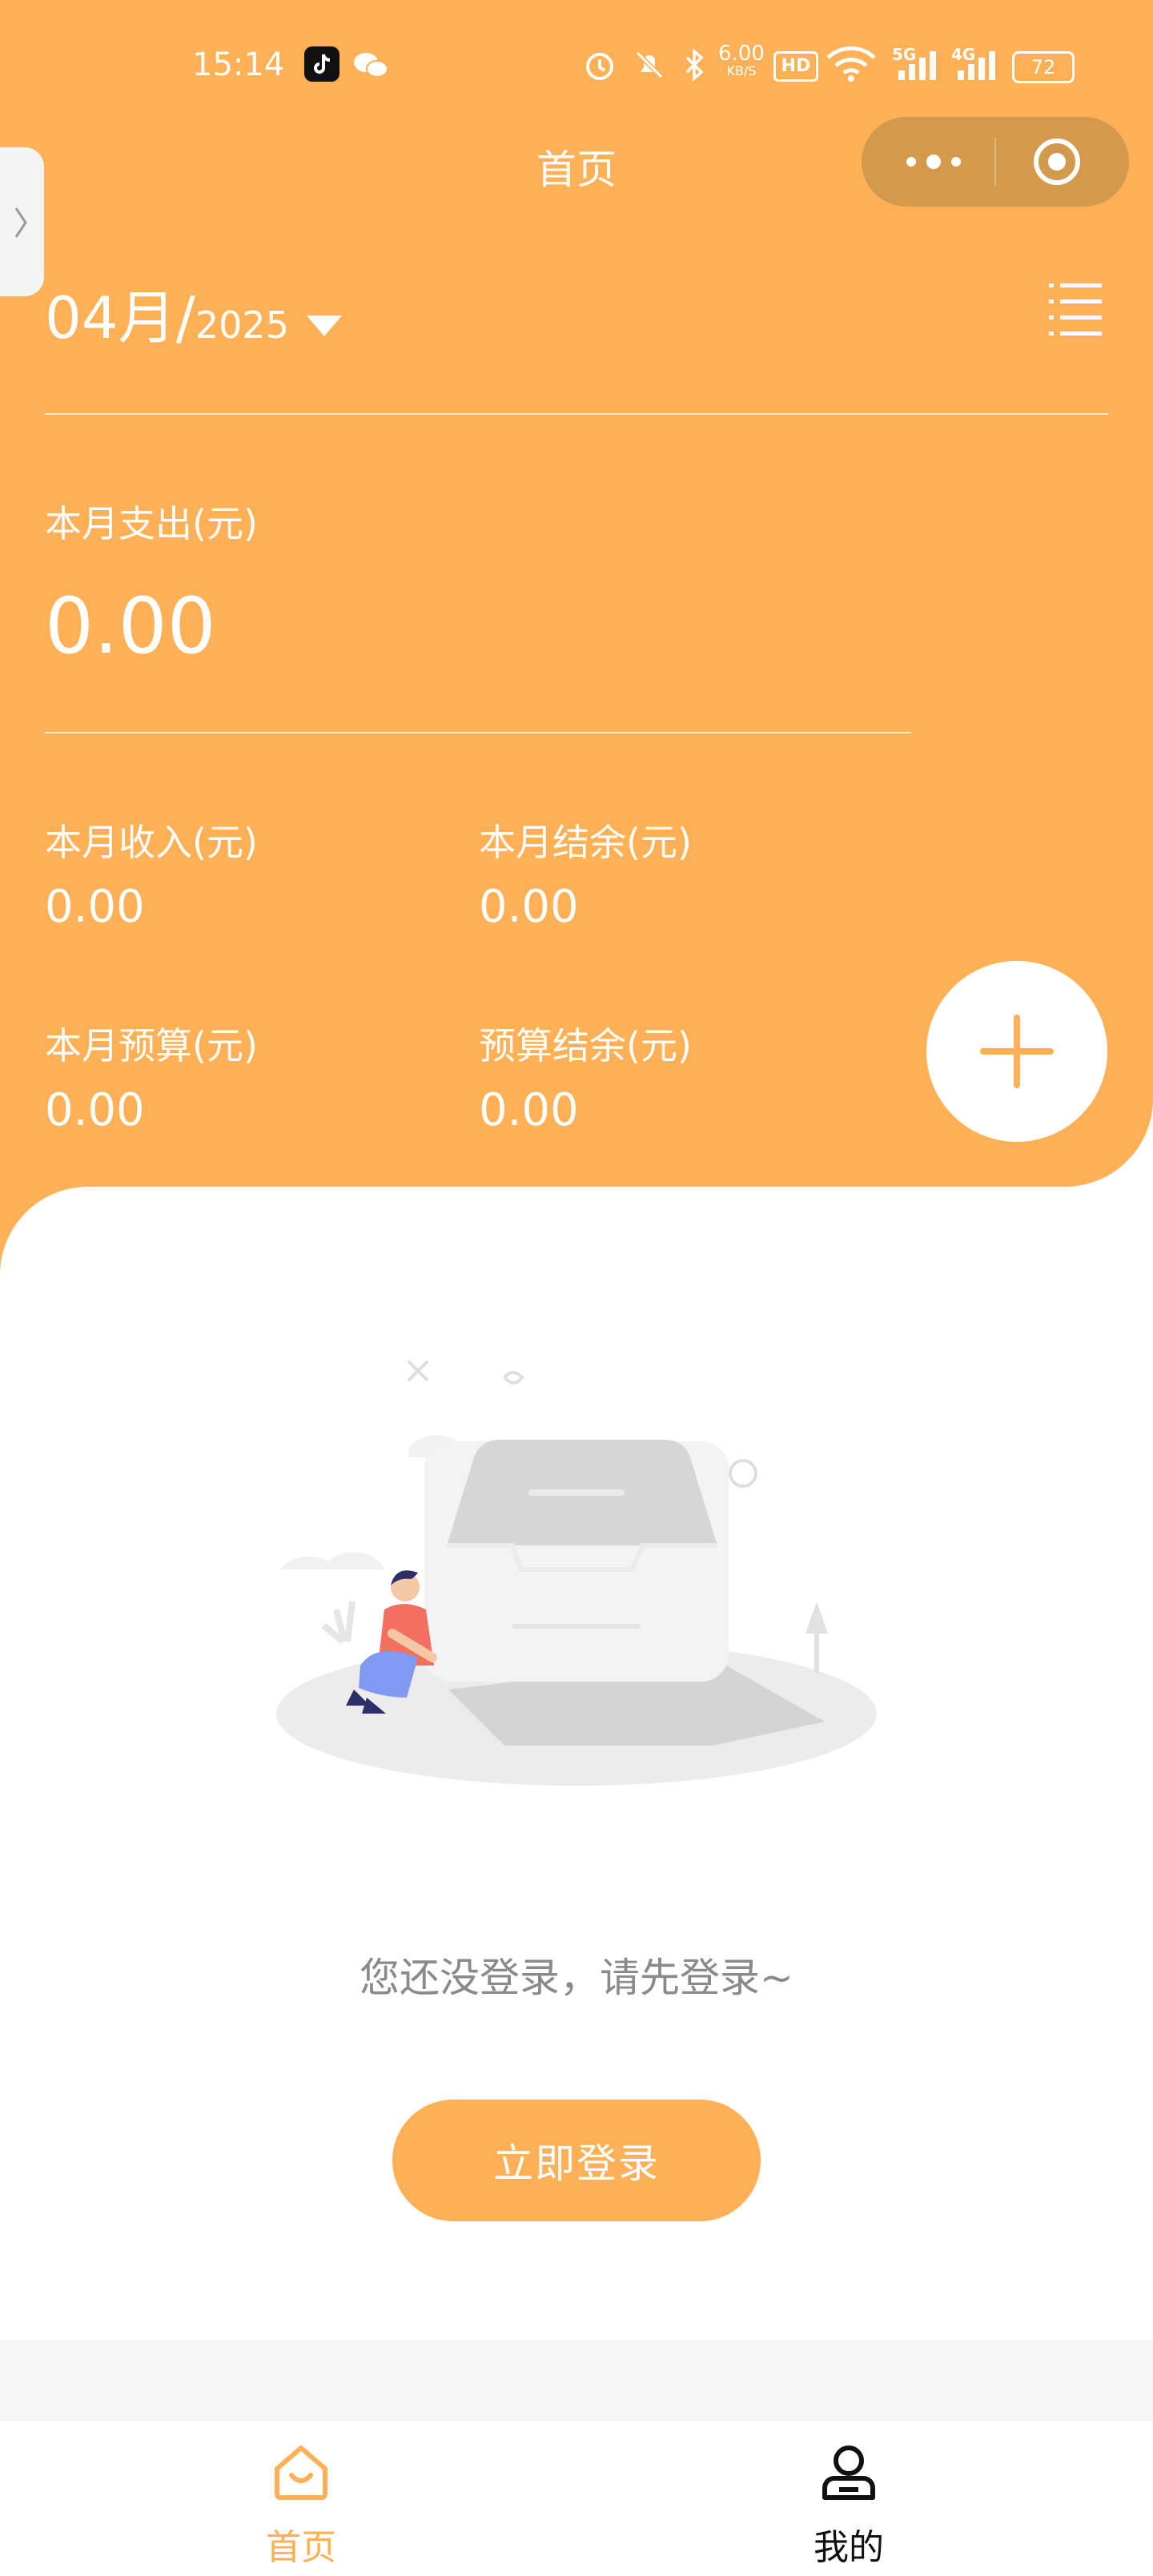  What do you see at coordinates (478, 732) in the screenshot?
I see `expense-divider` at bounding box center [478, 732].